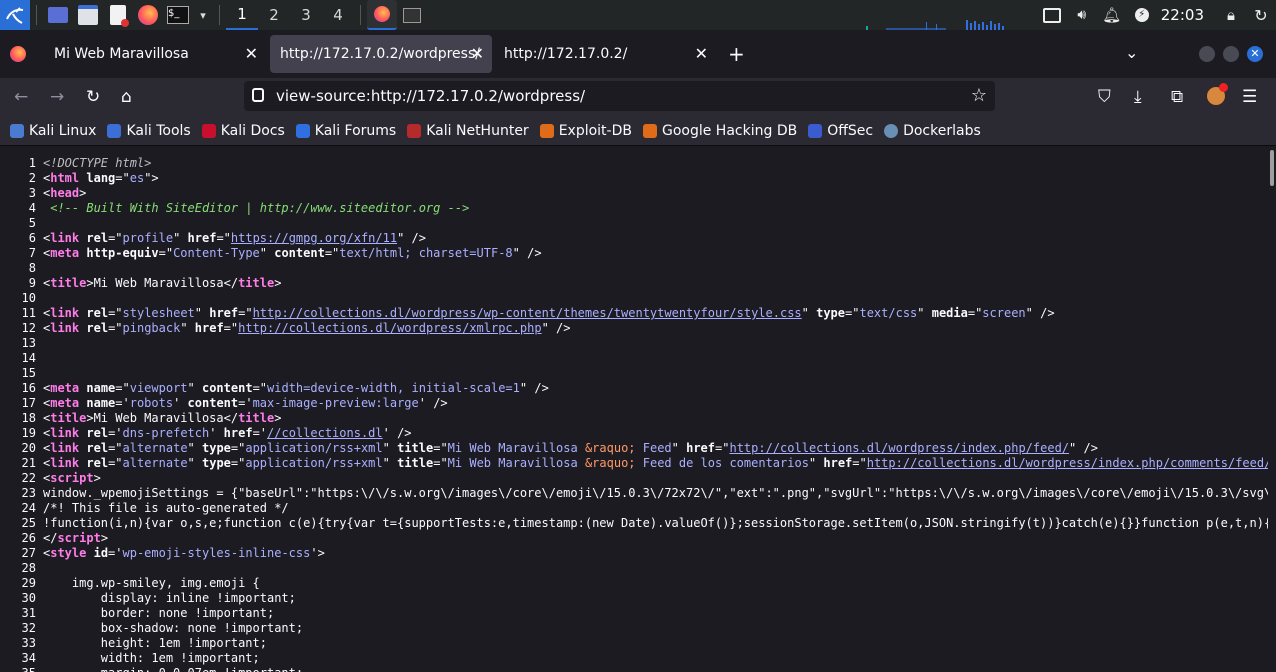  What do you see at coordinates (1082, 15) in the screenshot?
I see `volume-icon: 🔊︎` at bounding box center [1082, 15].